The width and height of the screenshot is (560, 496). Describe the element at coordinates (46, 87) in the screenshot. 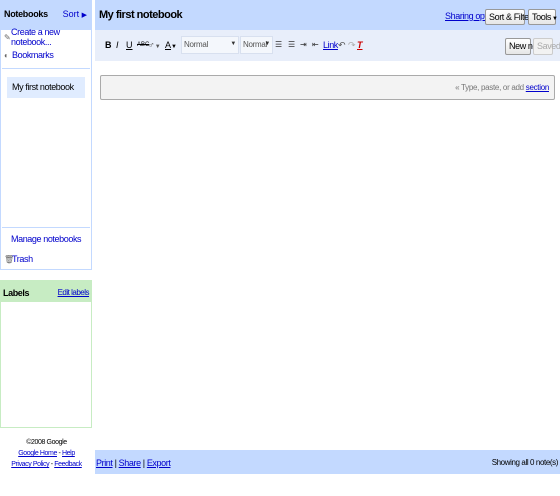

I see `sidebar-item-my-first-notebook: My first notebook` at that location.